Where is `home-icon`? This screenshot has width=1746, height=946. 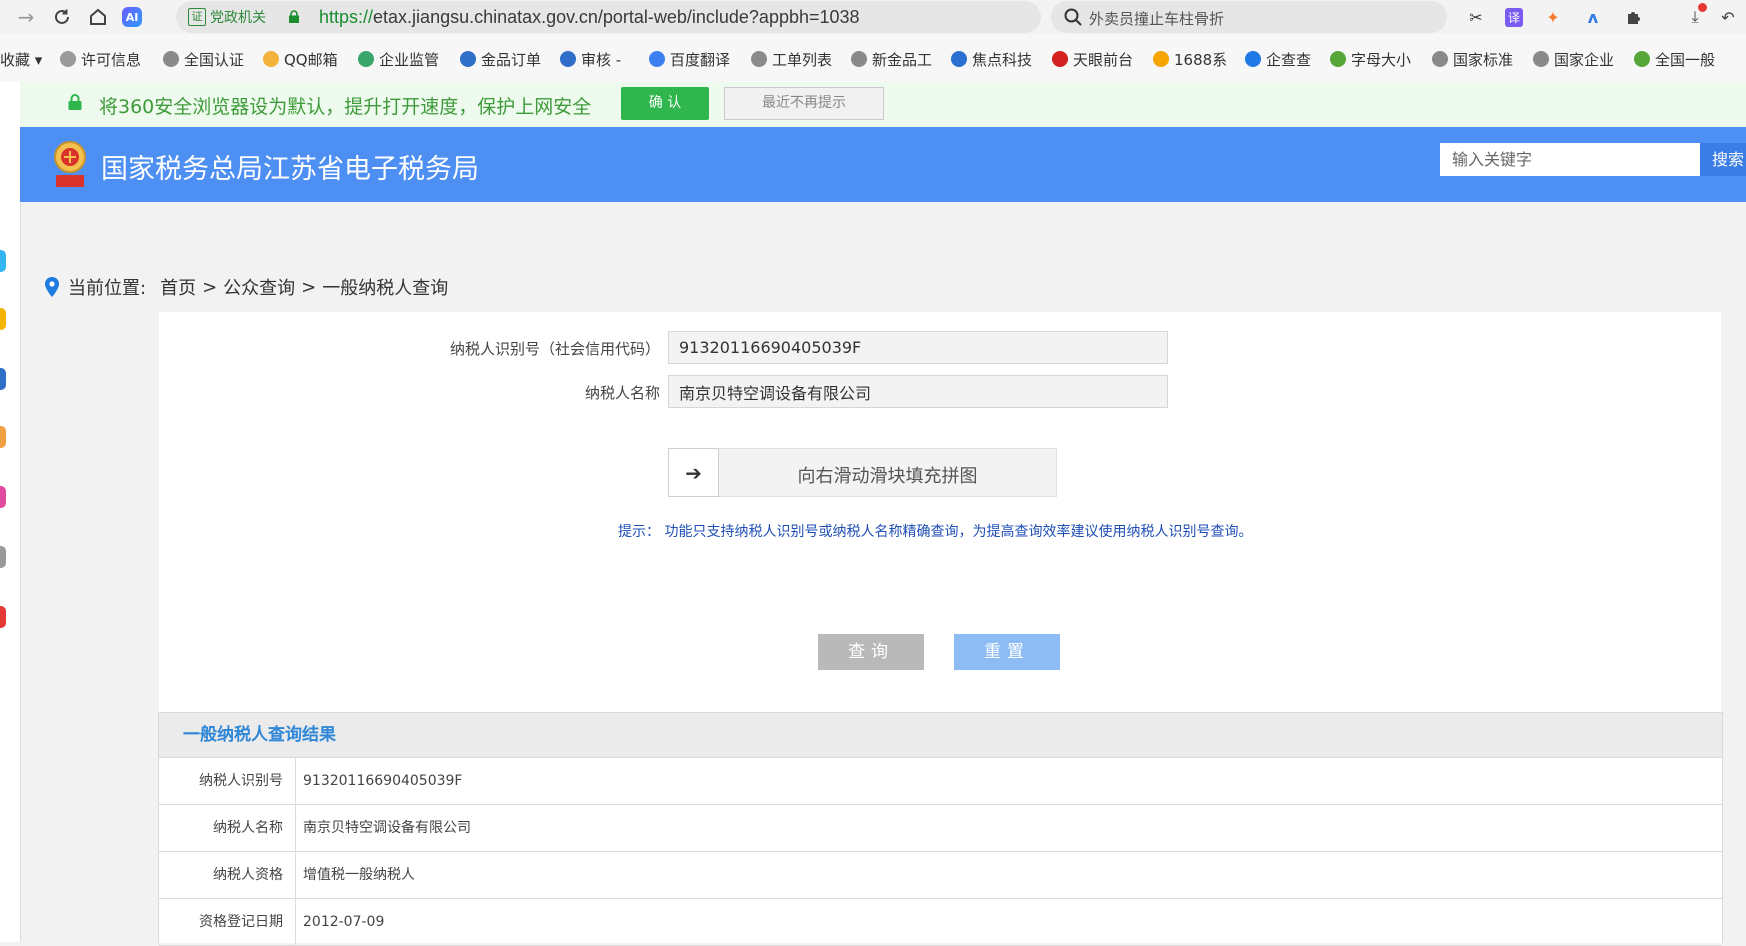
home-icon is located at coordinates (98, 17).